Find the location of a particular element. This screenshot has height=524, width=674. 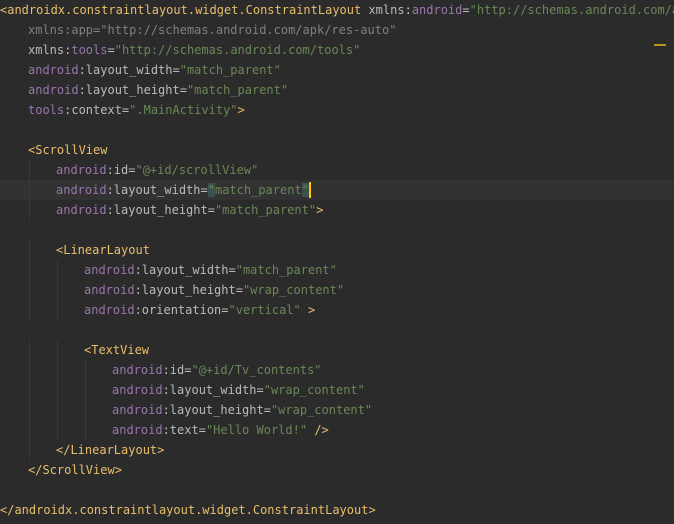

code-token: <LinearLayout is located at coordinates (103, 250).